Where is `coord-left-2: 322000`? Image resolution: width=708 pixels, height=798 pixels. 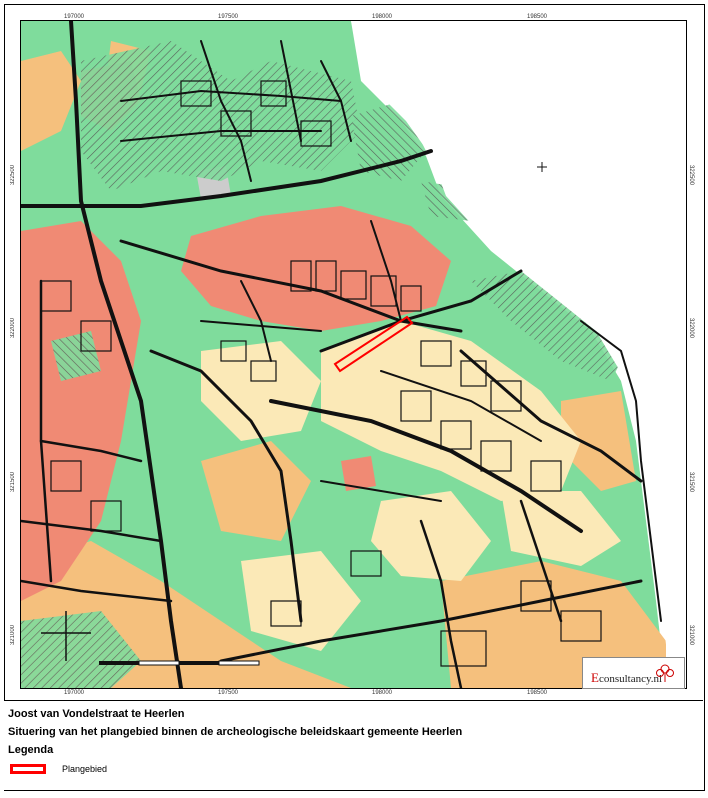 coord-left-2: 322000 is located at coordinates (13, 328).